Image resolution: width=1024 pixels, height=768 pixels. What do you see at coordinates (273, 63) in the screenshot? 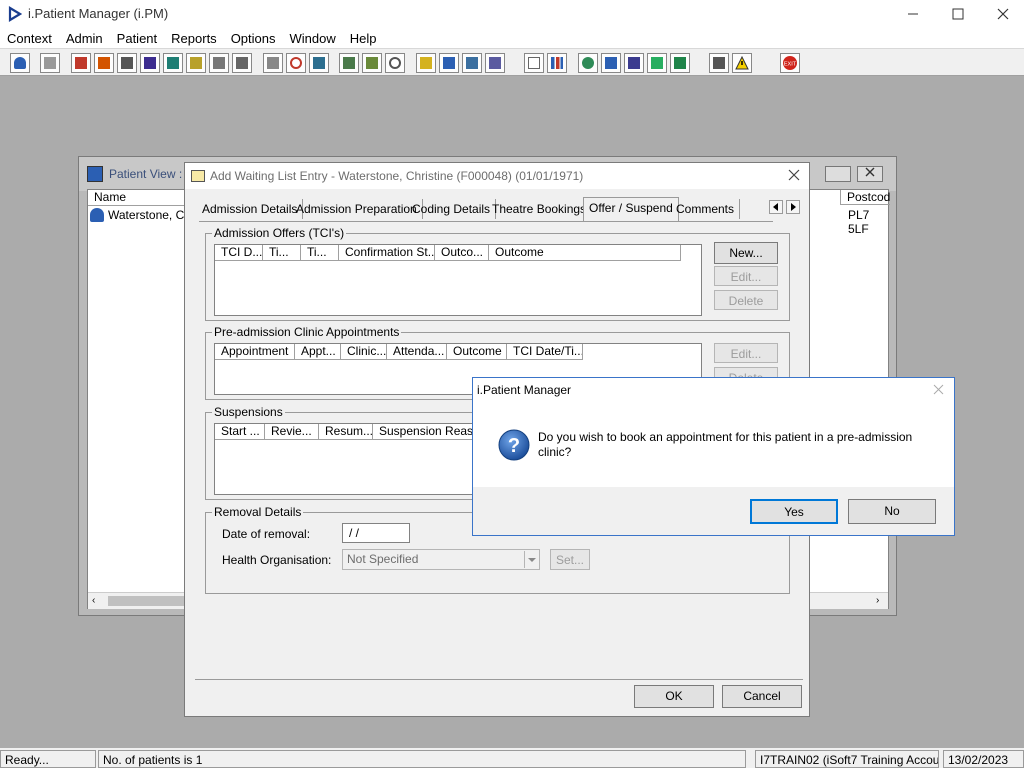
I see `toolbar-search-icon` at bounding box center [273, 63].